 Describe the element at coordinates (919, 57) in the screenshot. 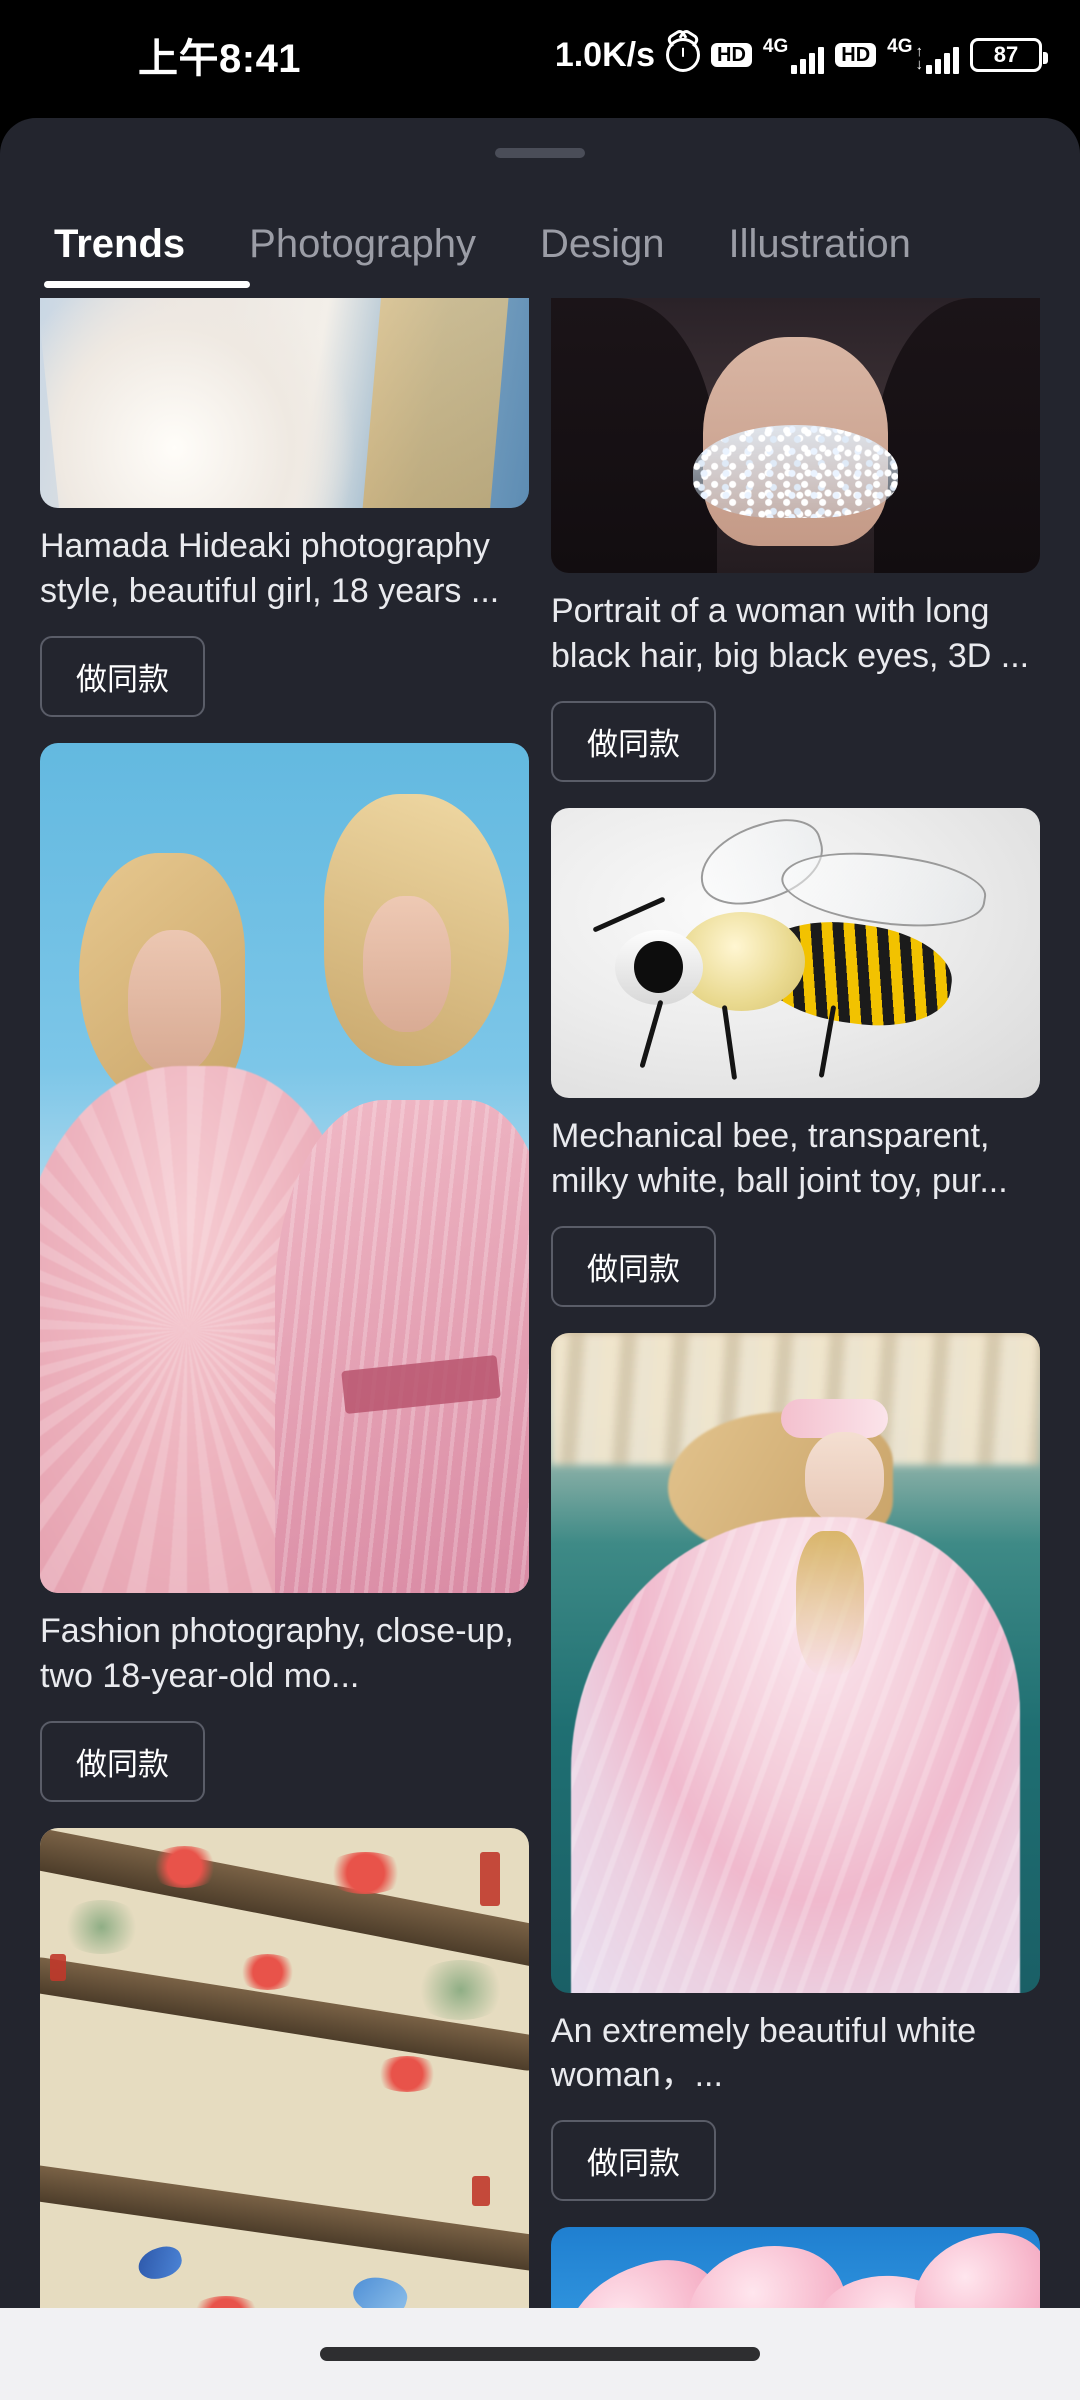

I see `data-transfer-arrows-icon: ↑ ↓` at that location.